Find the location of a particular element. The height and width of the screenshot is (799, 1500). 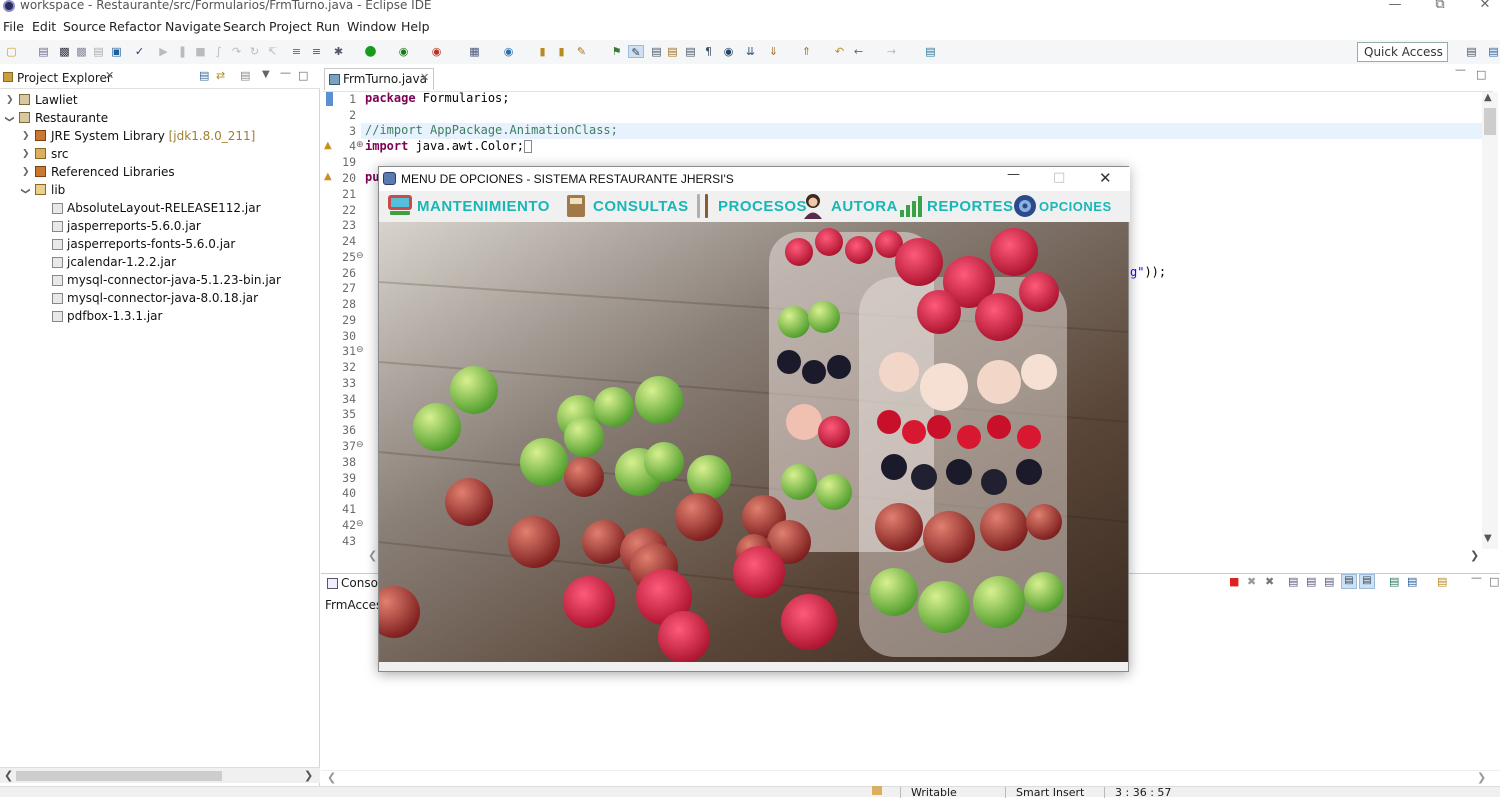

menu-consultas: CONSULTAS is located at coordinates (625, 206).